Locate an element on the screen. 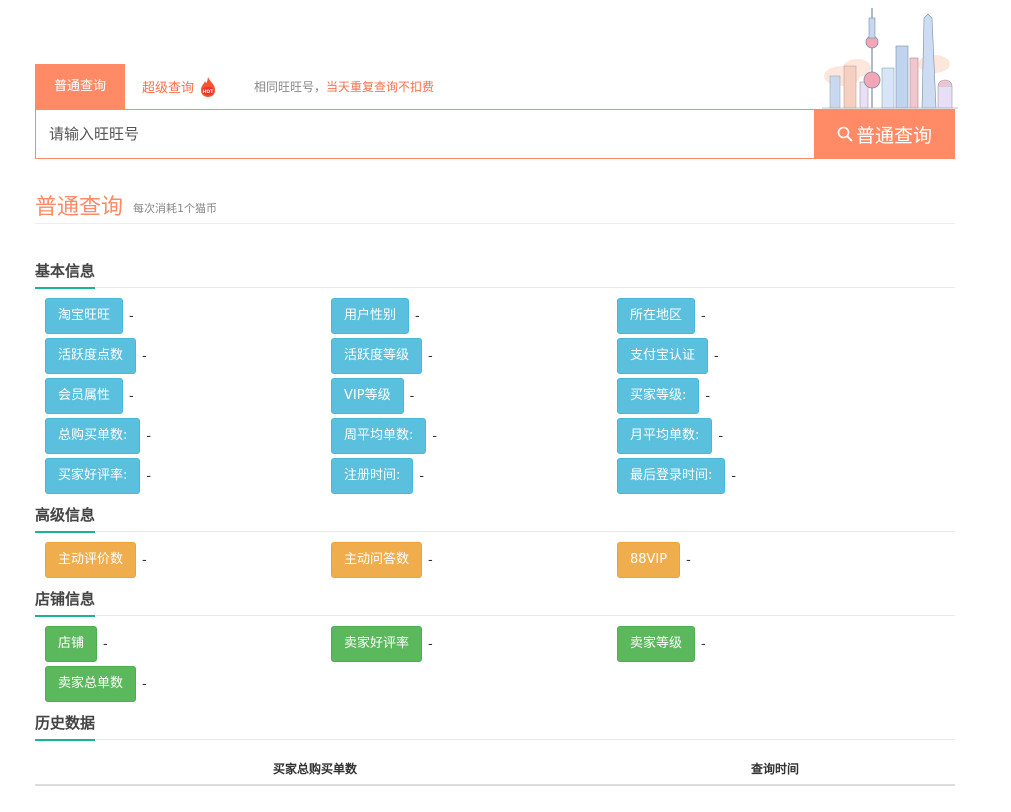 This screenshot has height=812, width=1011. field-label: 店铺 is located at coordinates (71, 644).